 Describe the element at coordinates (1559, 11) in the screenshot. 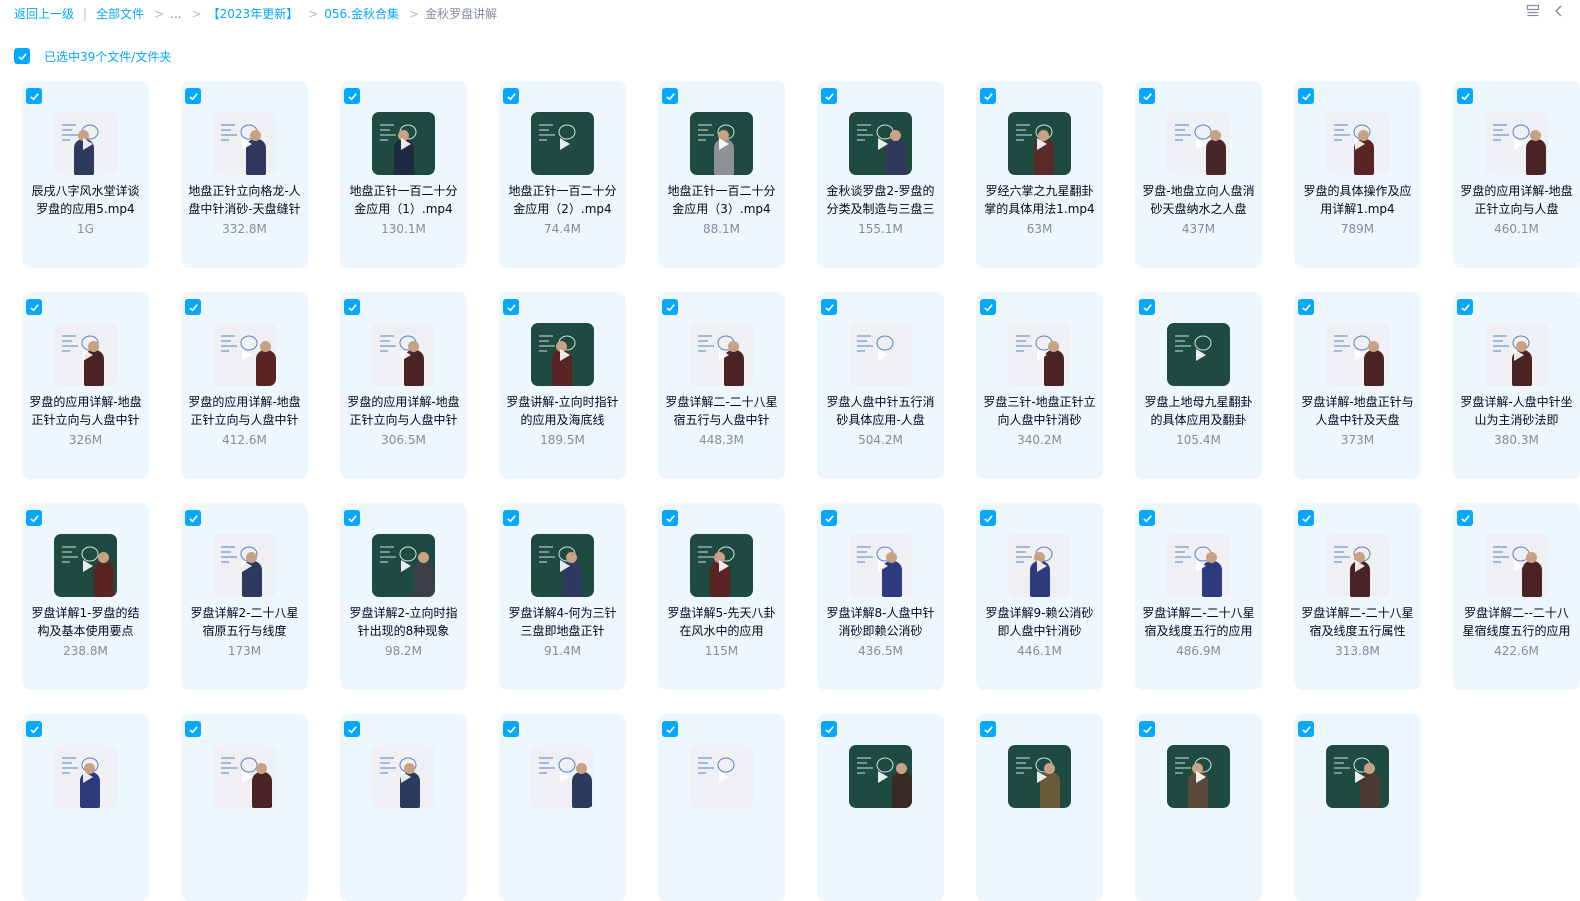

I see `chevron-left-icon` at that location.